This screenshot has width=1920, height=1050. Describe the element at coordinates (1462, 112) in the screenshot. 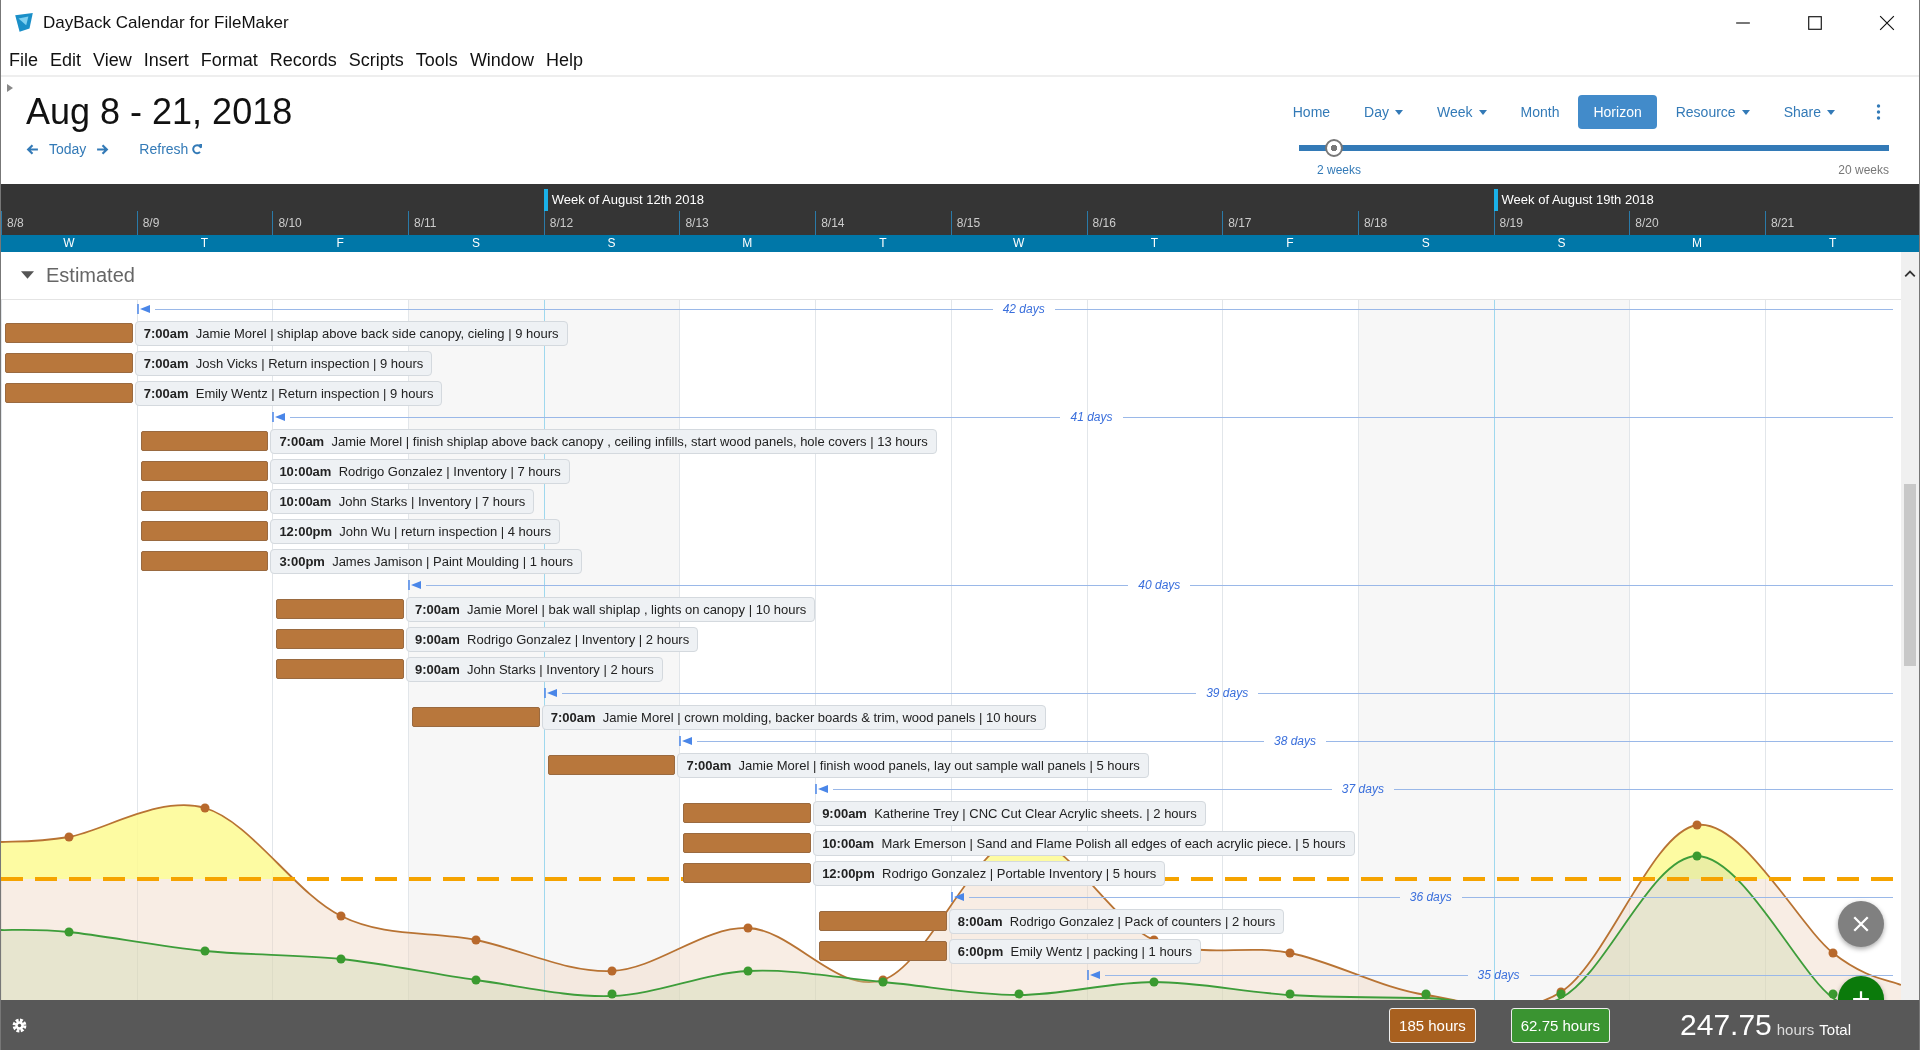

I see `view-tab: Week` at that location.